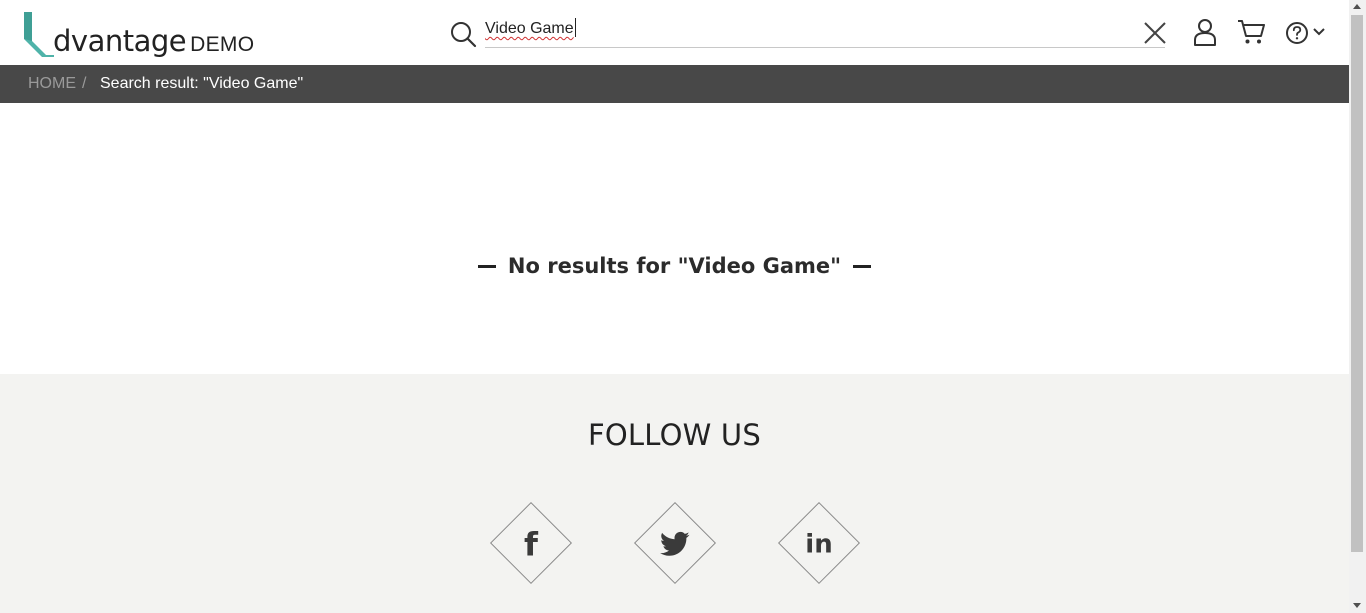 This screenshot has height=613, width=1366. What do you see at coordinates (1357, 605) in the screenshot?
I see `scroll-down-arrow-icon` at bounding box center [1357, 605].